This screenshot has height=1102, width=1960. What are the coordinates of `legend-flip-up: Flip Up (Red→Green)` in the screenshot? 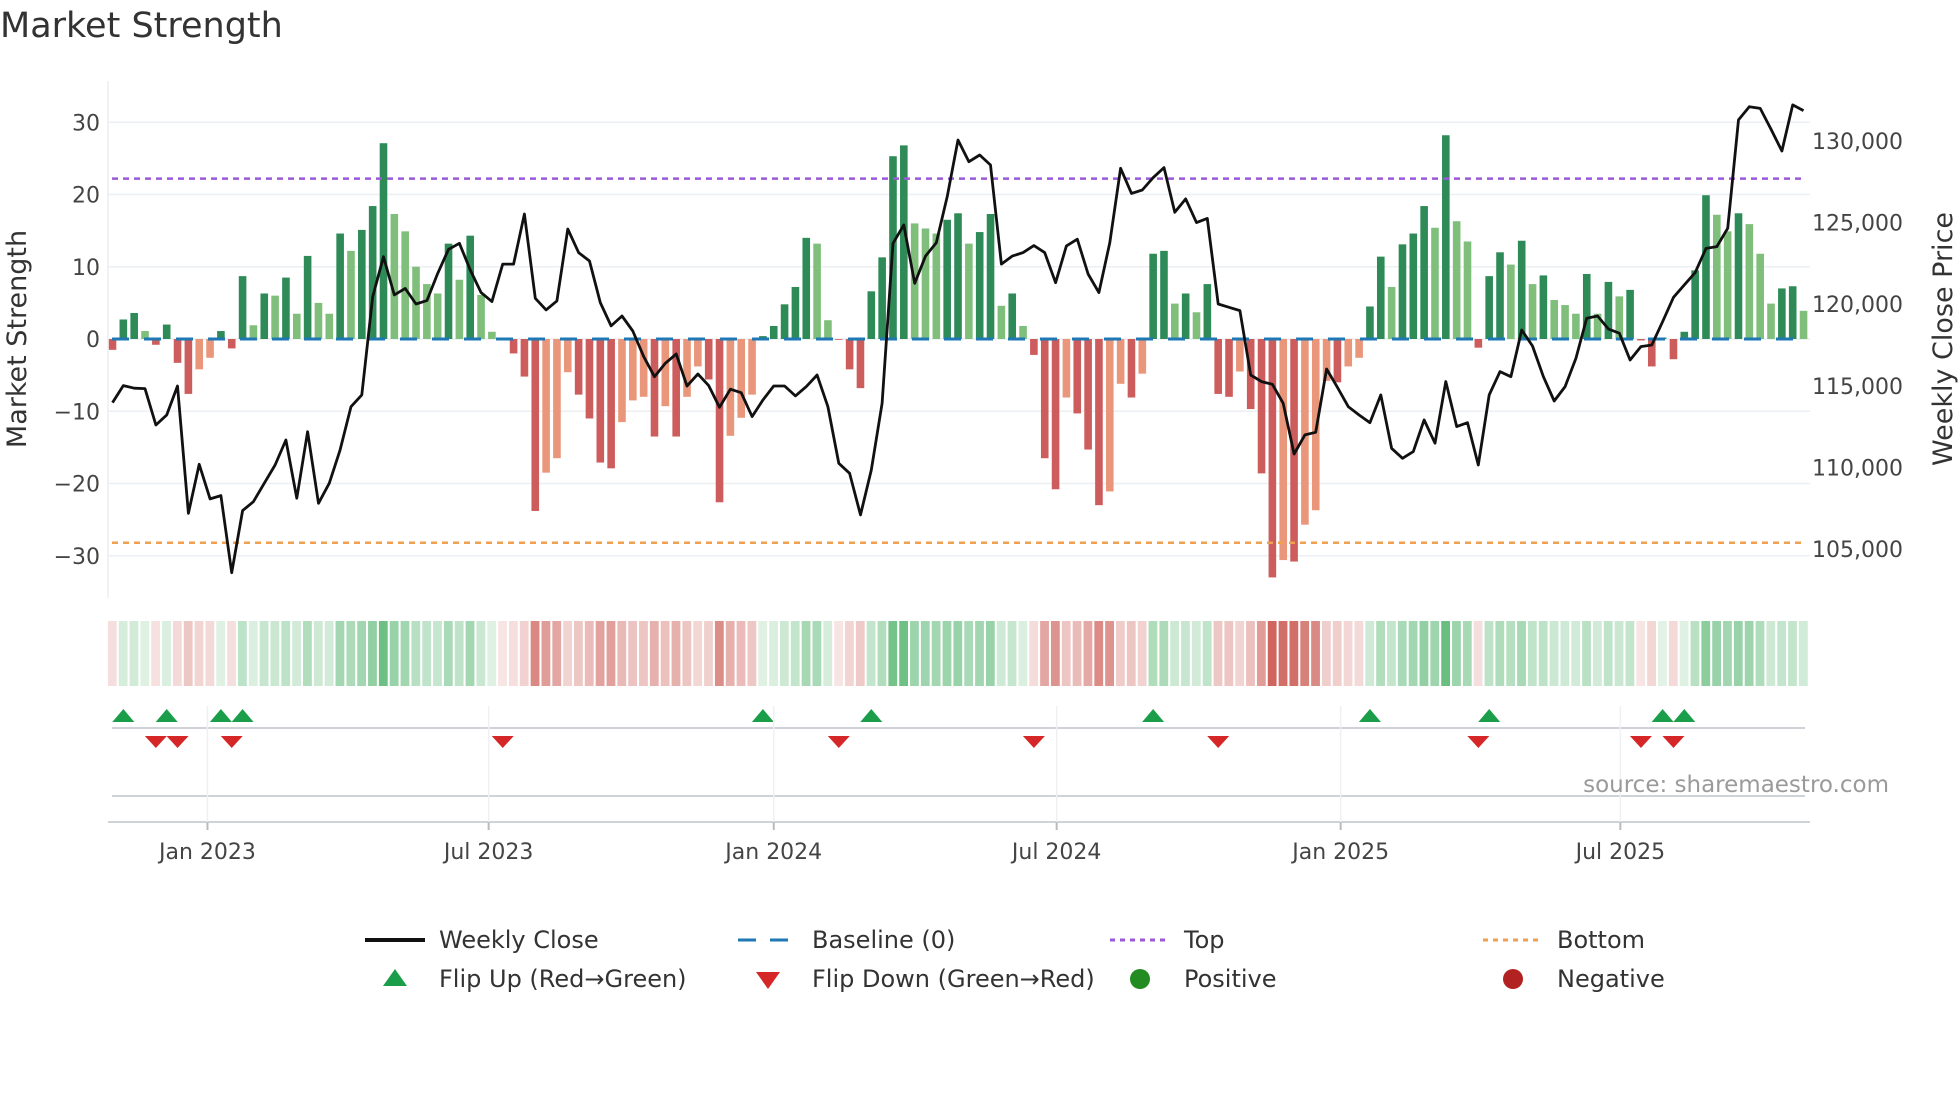 It's located at (526, 979).